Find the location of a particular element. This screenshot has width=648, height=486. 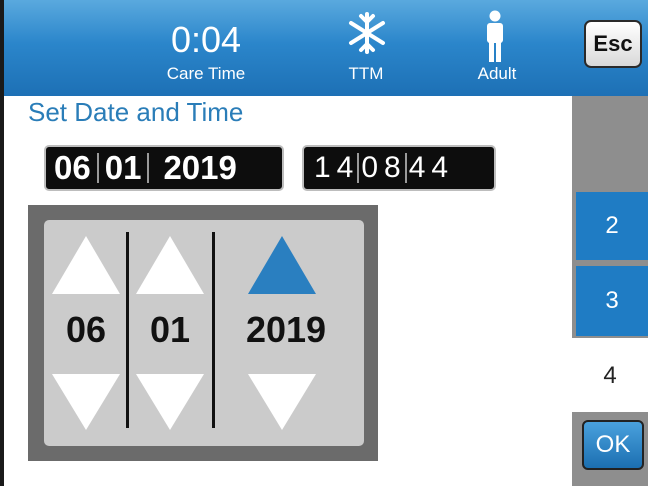

day-down-arrow-icon is located at coordinates (170, 402).